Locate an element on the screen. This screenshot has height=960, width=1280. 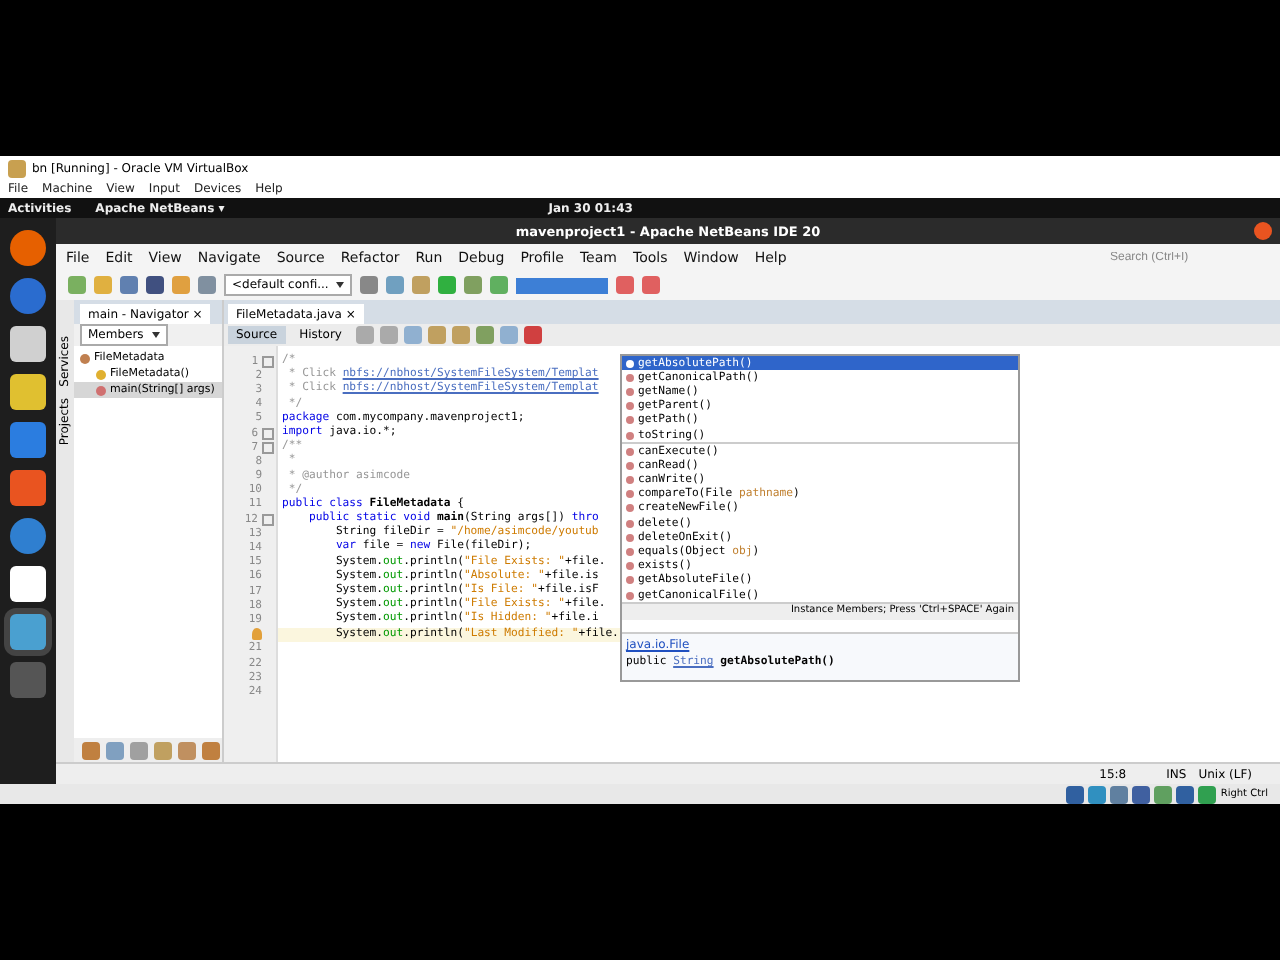
app-icon is located at coordinates (17, 168).